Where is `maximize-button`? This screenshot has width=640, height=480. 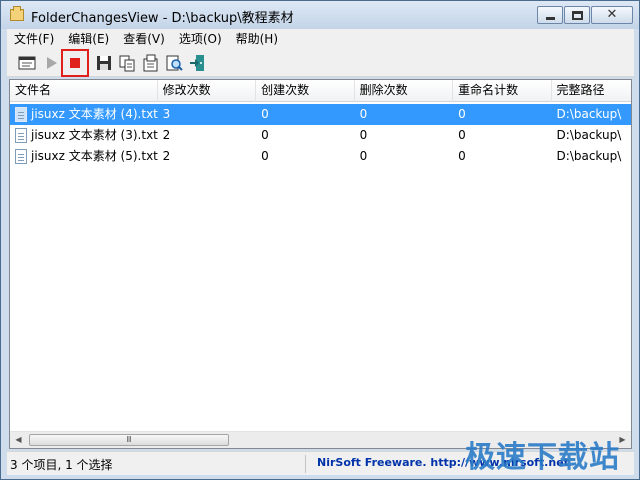 maximize-button is located at coordinates (577, 15).